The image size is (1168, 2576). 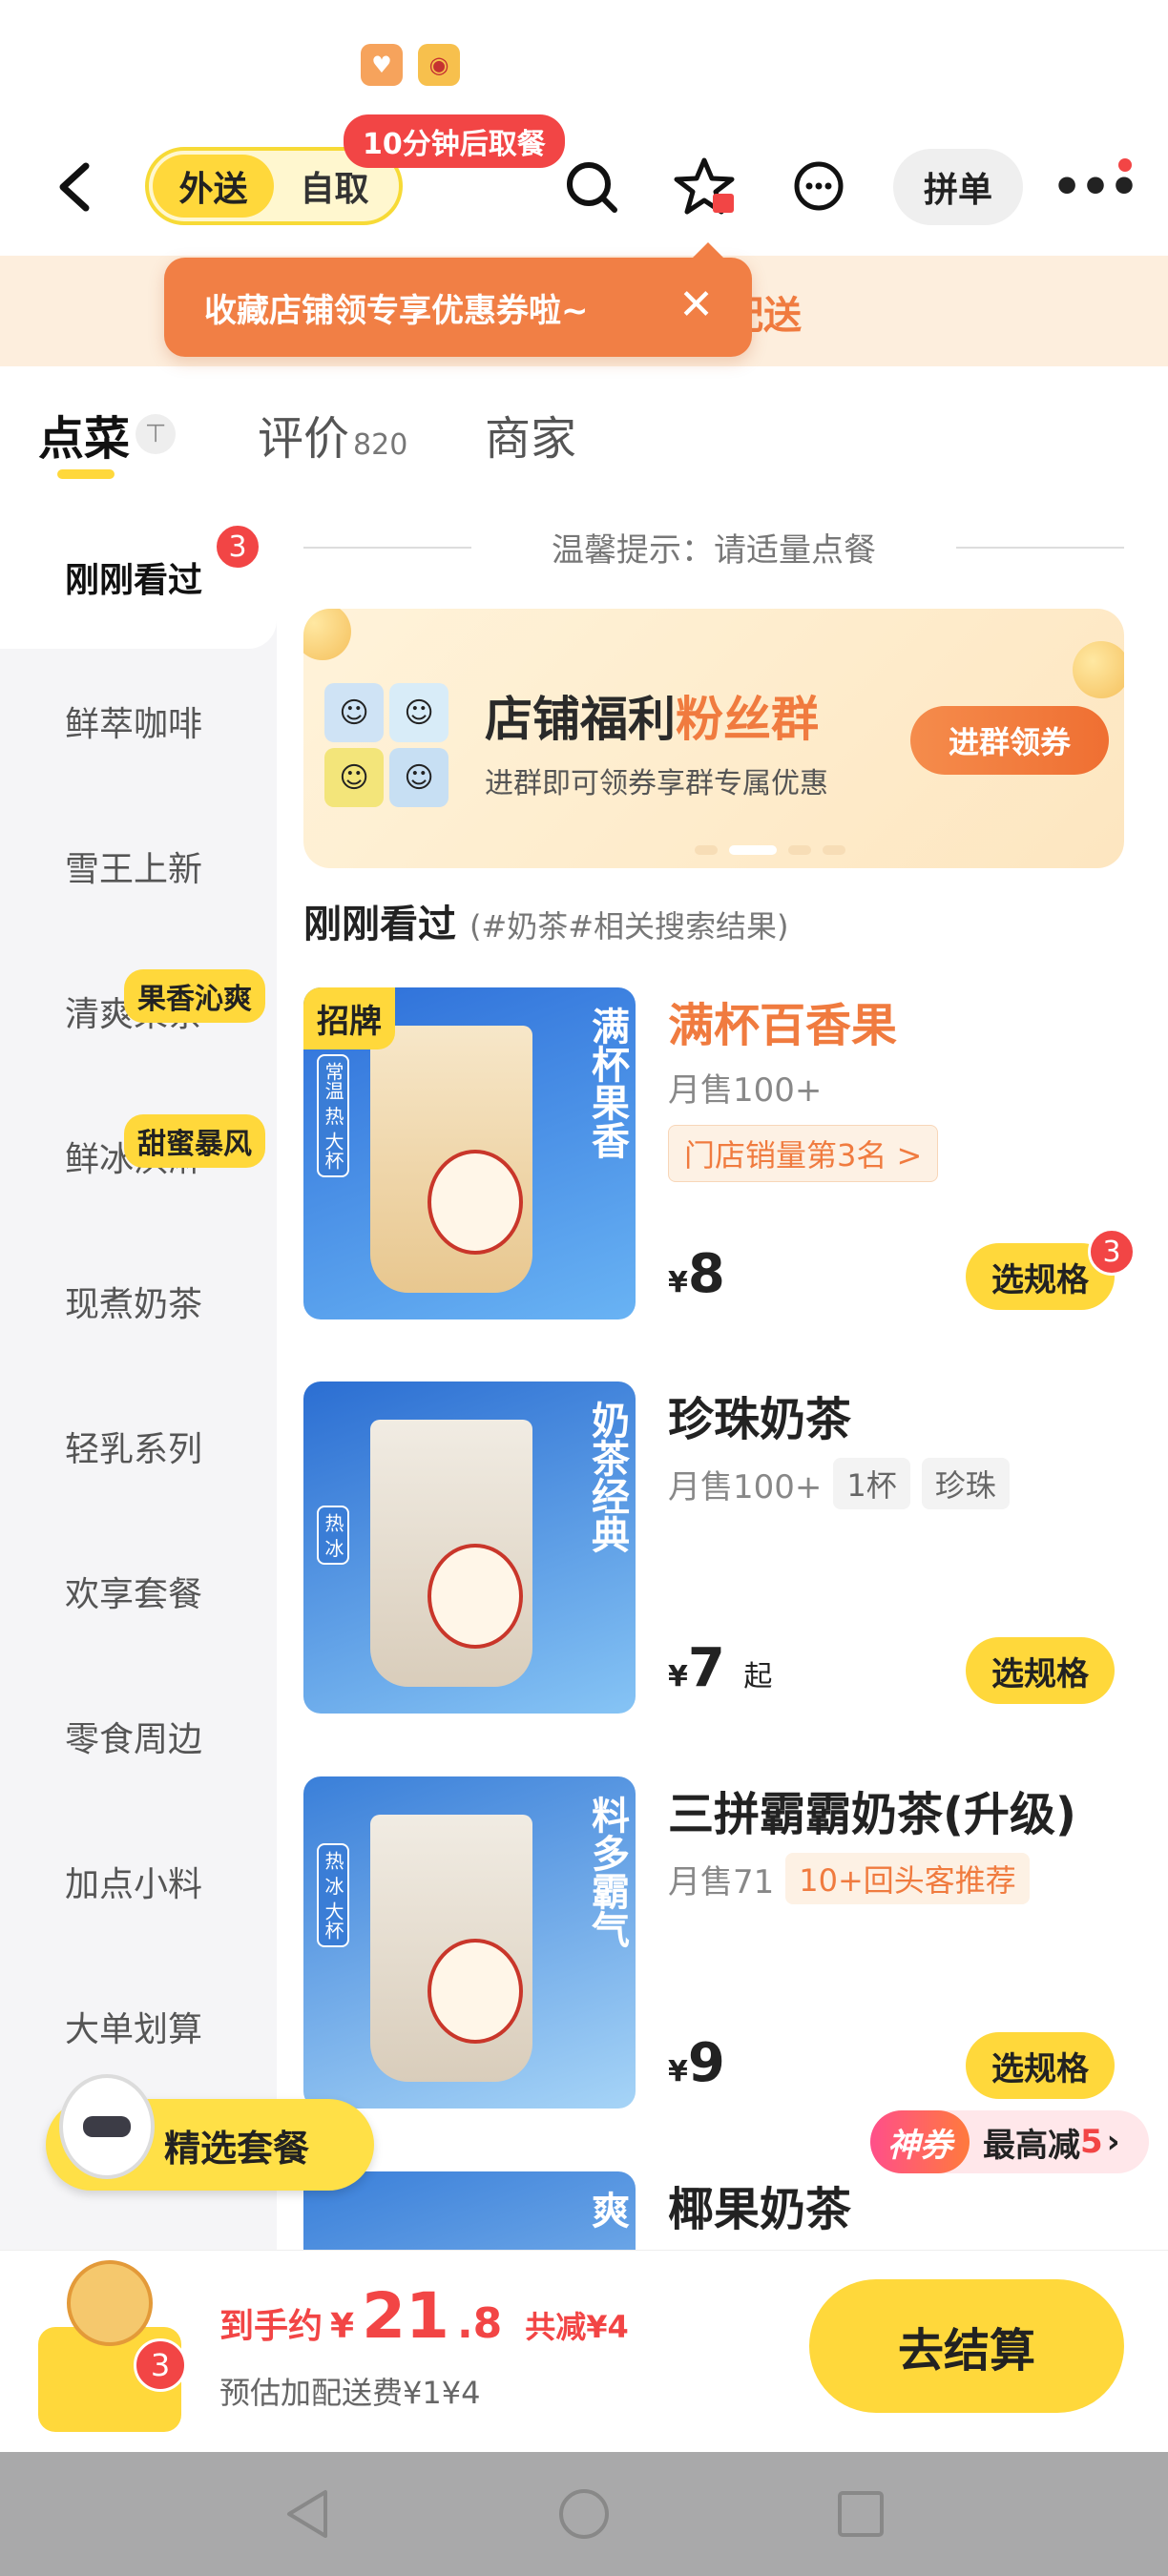 I want to click on product-name: 满杯百香果, so click(x=783, y=1025).